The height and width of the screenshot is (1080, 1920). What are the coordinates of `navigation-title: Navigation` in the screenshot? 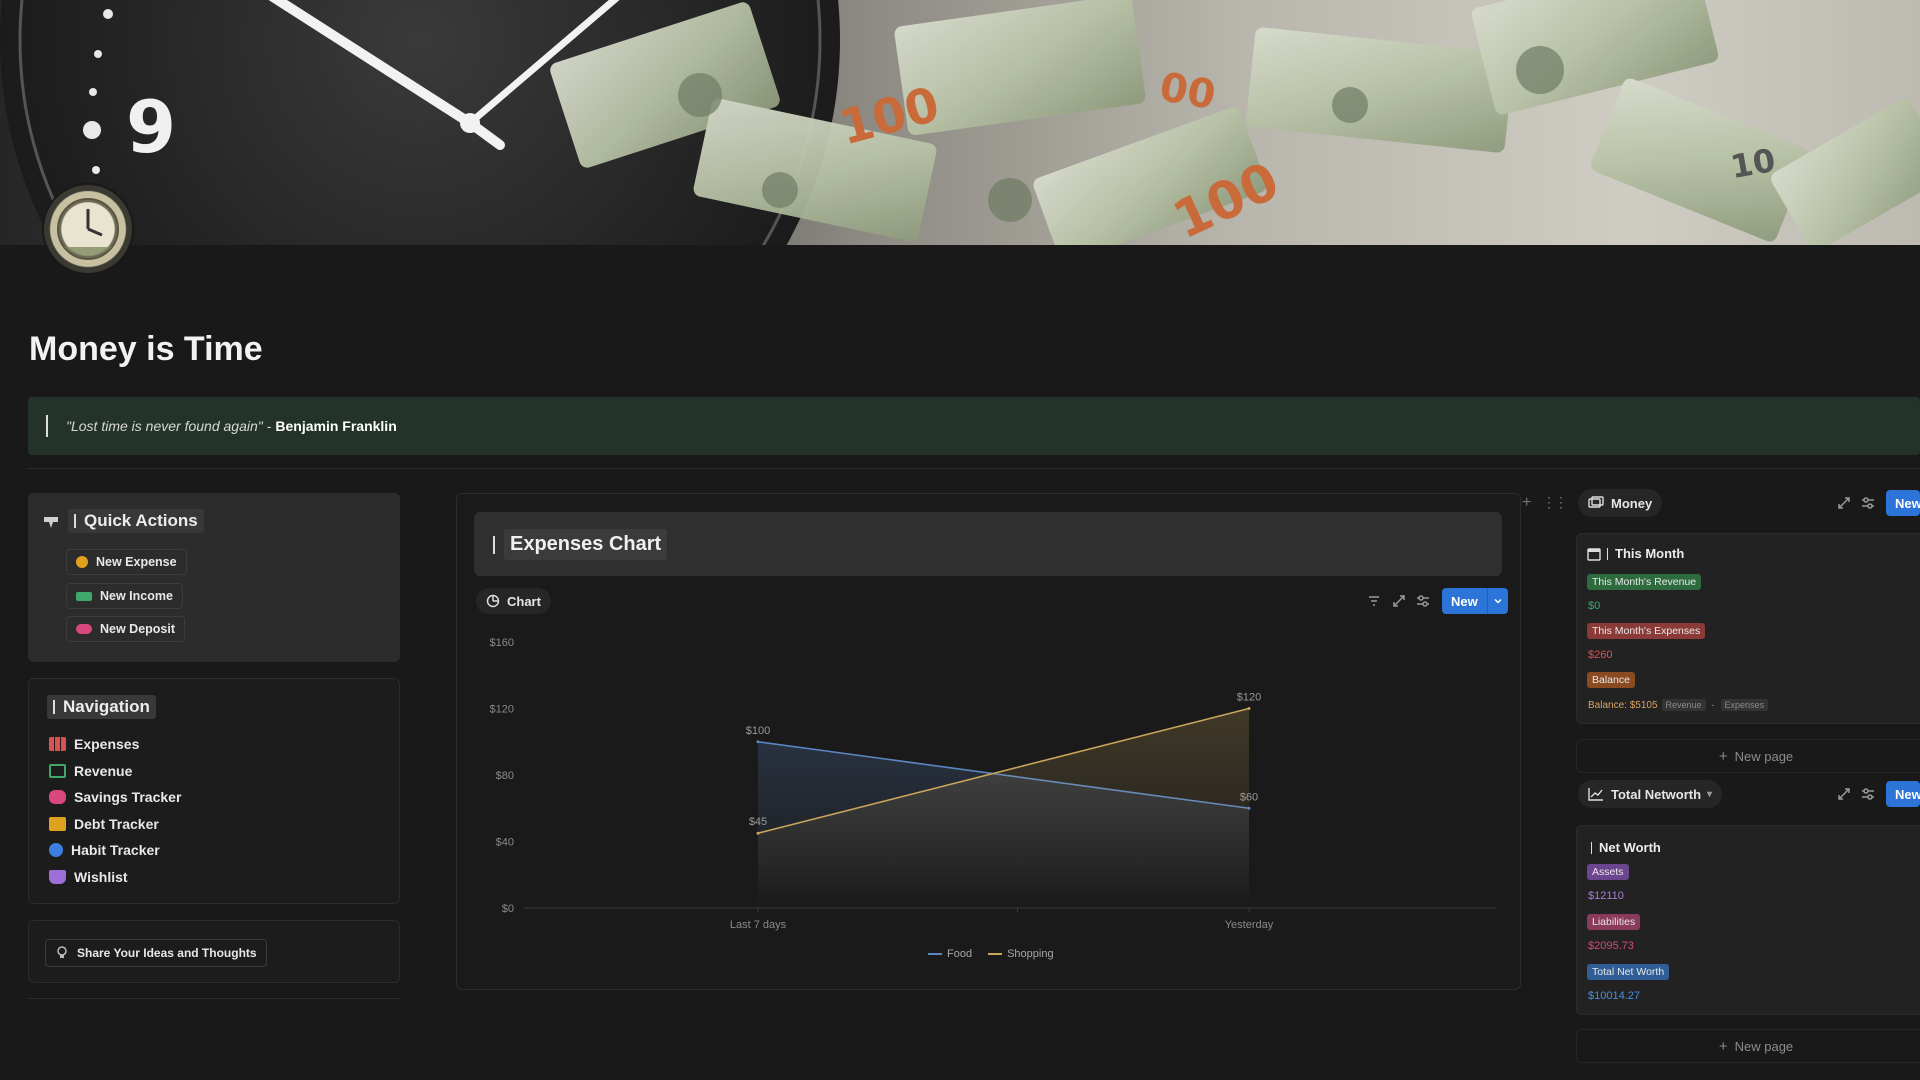 It's located at (106, 706).